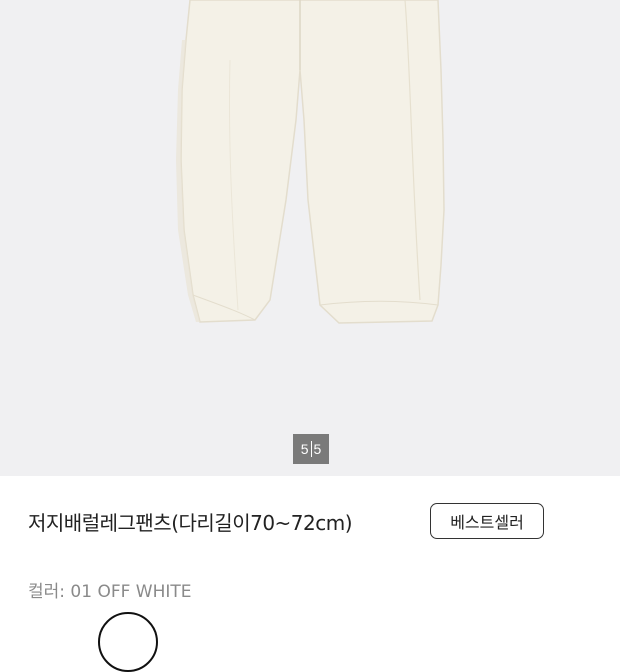 This screenshot has height=672, width=620. I want to click on color-swatch-selected, so click(128, 642).